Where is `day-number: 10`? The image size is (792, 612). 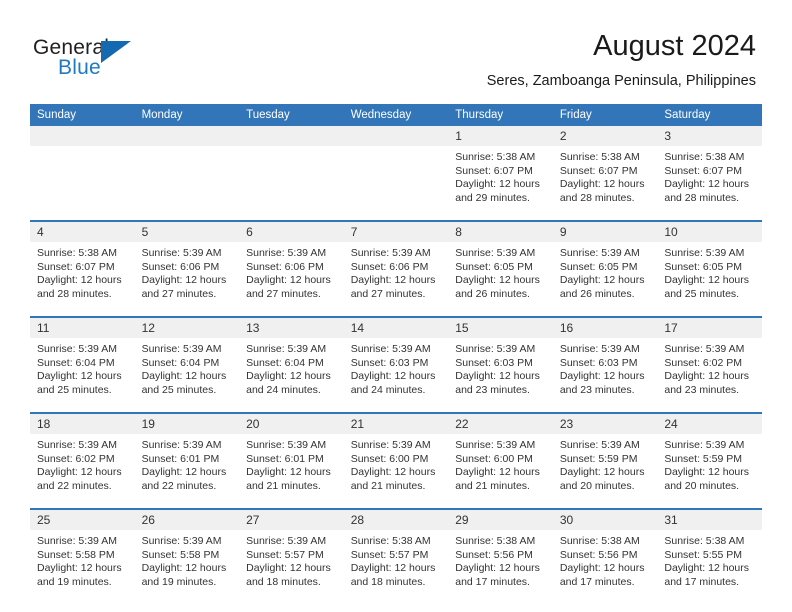
day-number: 10 is located at coordinates (709, 231).